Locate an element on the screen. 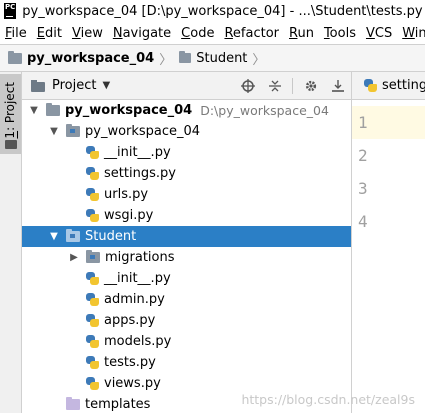 This screenshot has width=425, height=413. menu-label: ile is located at coordinates (19, 33).